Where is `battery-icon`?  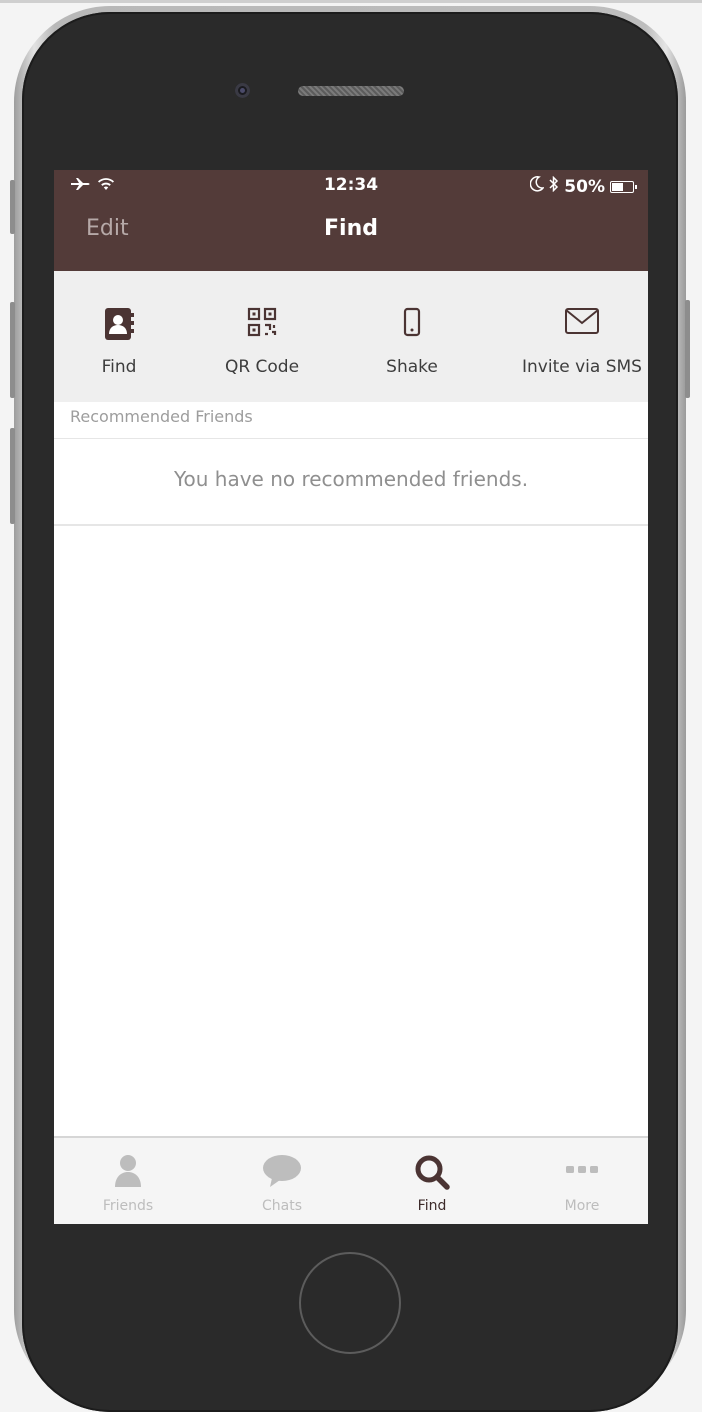
battery-icon is located at coordinates (623, 186).